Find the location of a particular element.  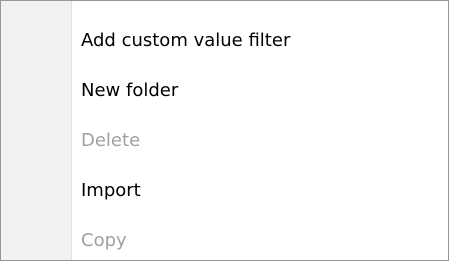

menu-item-label: Delete is located at coordinates (111, 140).